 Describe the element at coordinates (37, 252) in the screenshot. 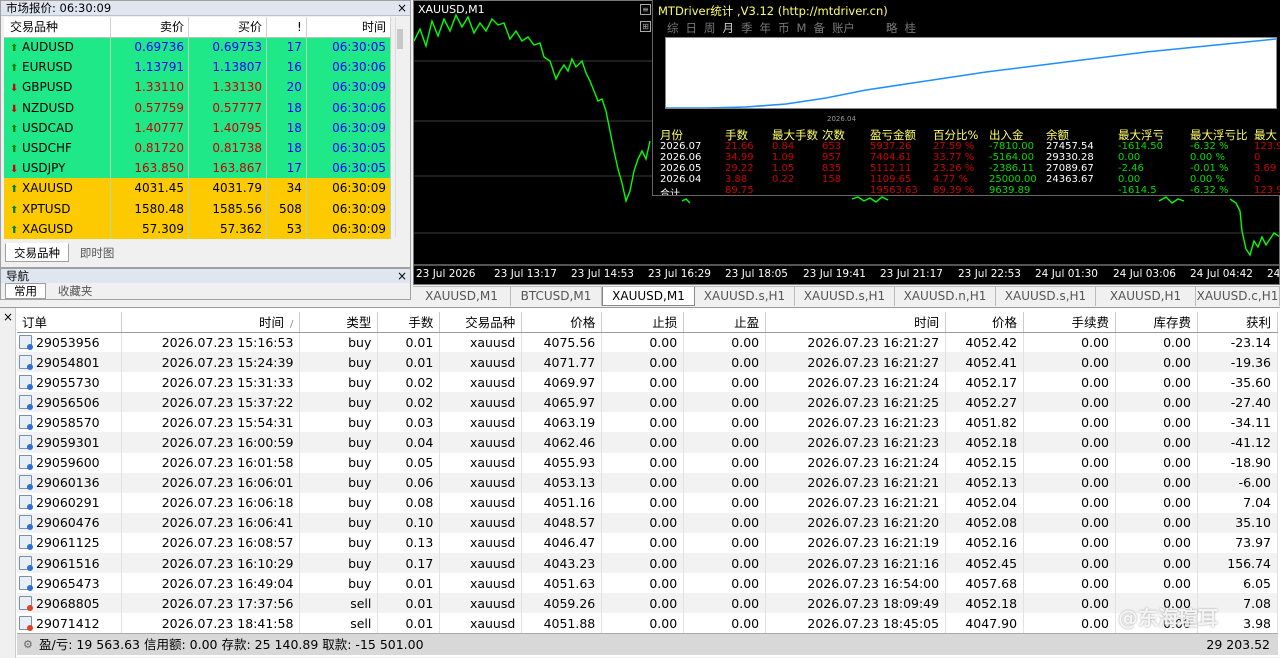

I see `tab-symbols: 交易品种` at that location.